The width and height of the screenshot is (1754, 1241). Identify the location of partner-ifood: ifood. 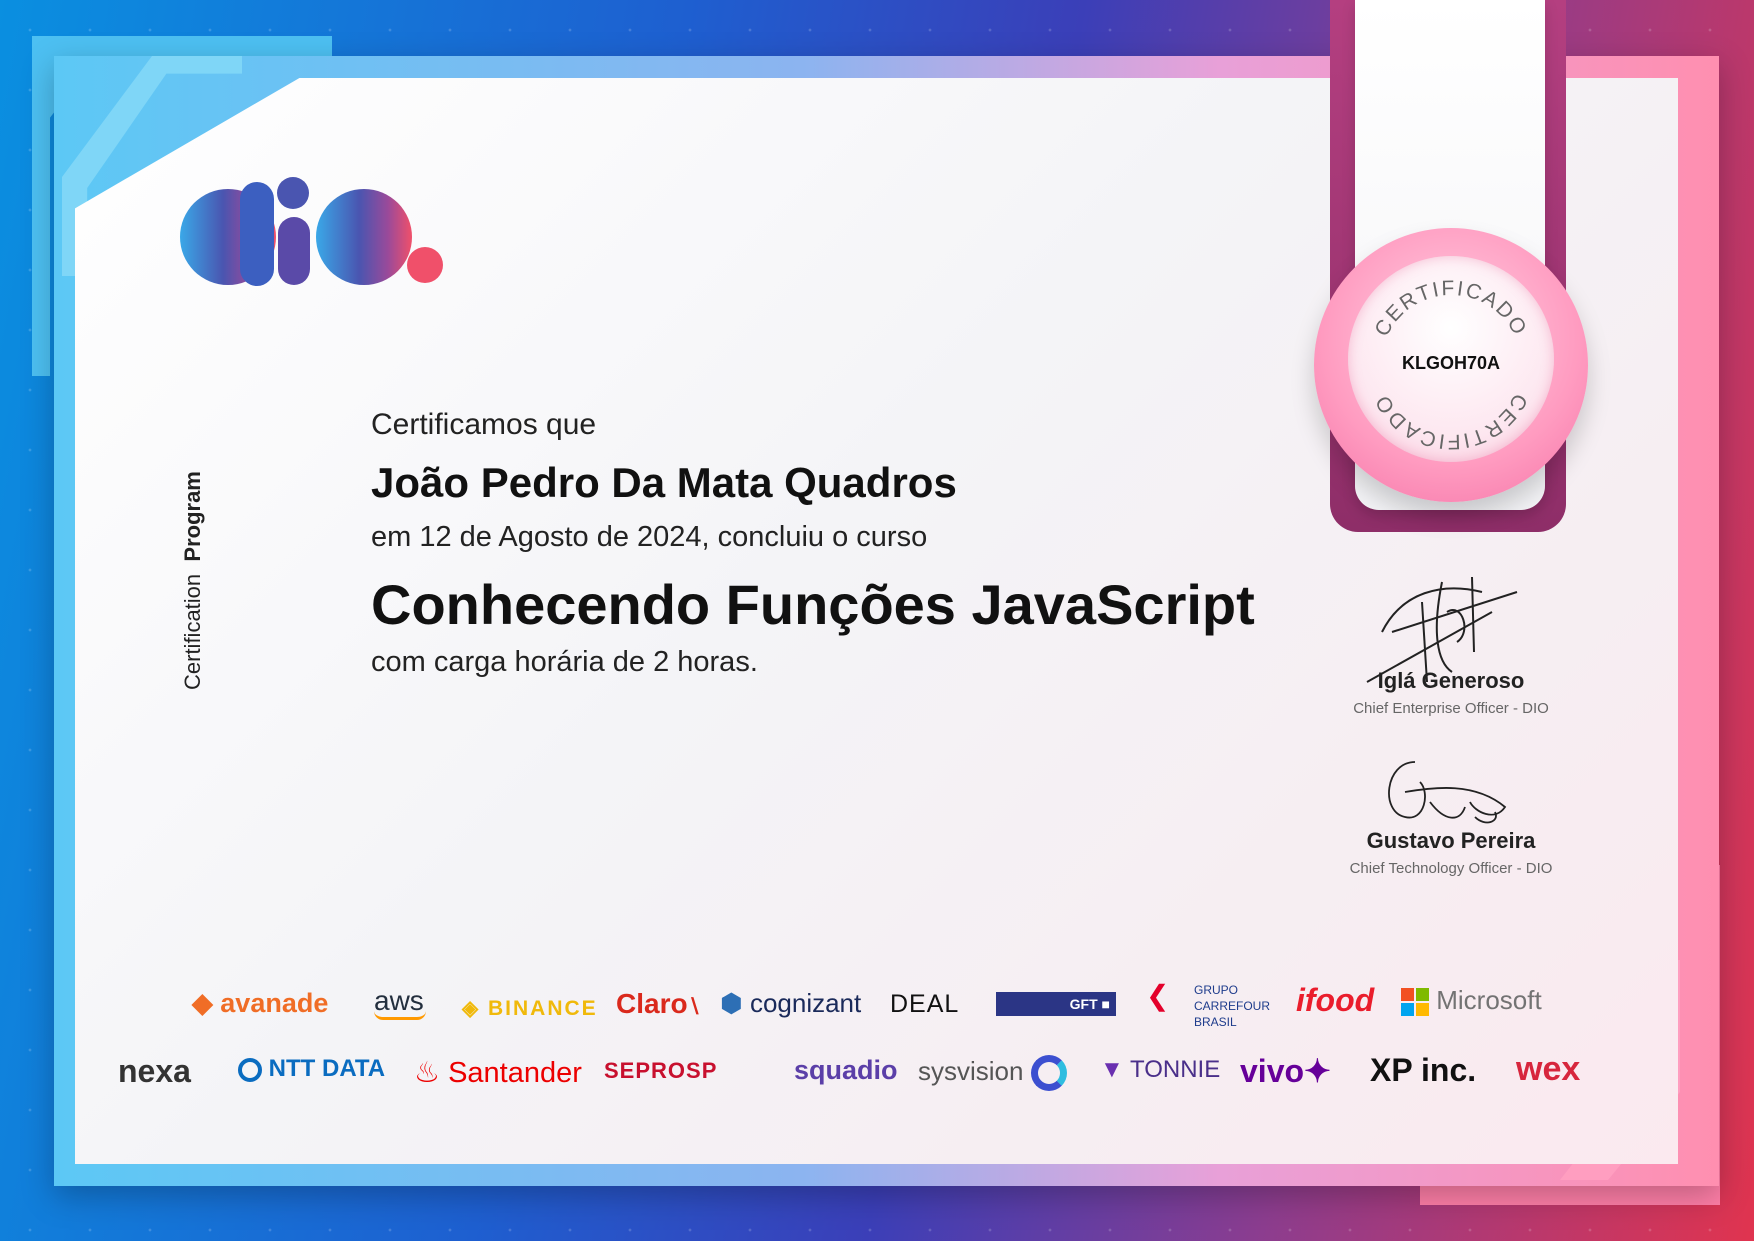
(1335, 1000).